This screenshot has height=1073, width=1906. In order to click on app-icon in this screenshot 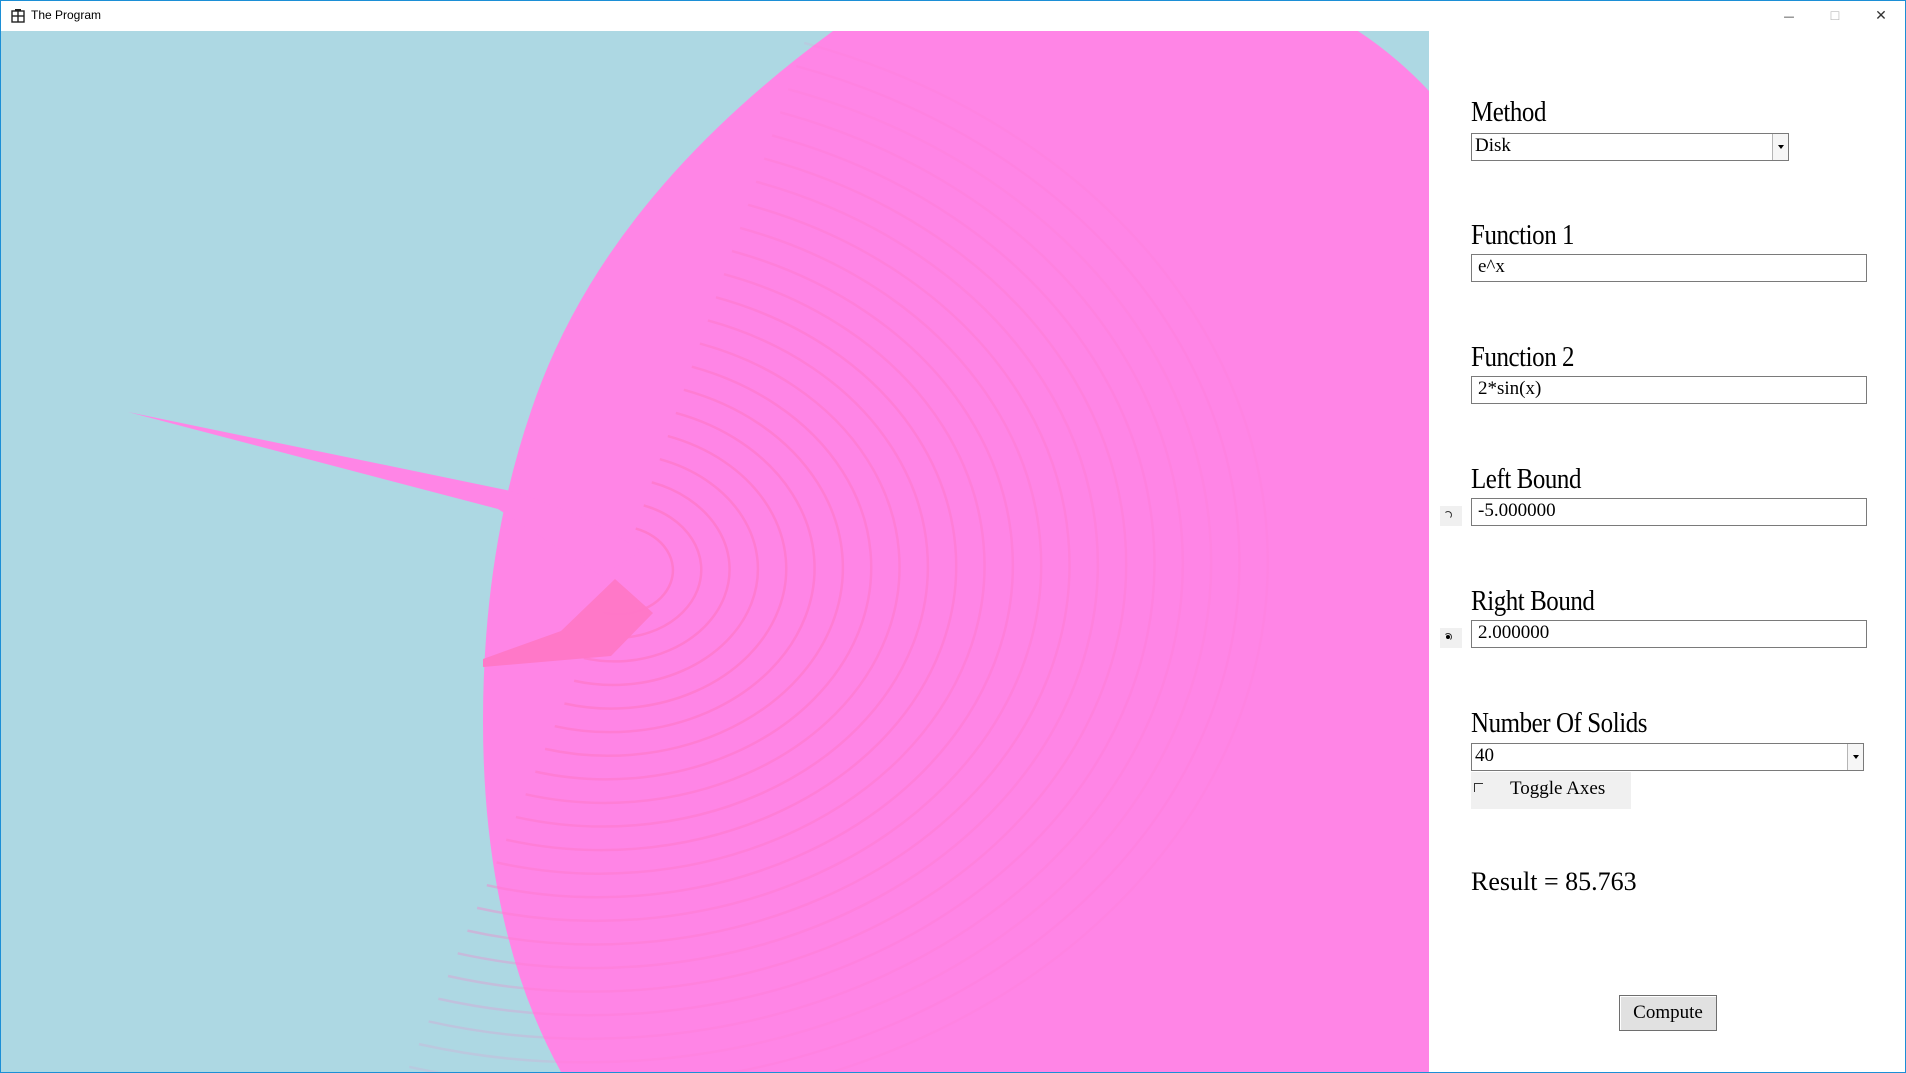, I will do `click(18, 16)`.